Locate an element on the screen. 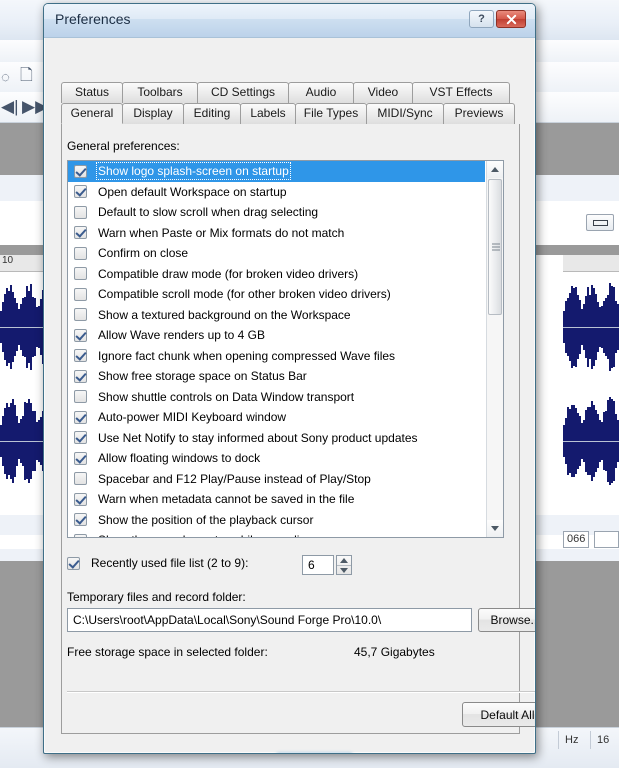 This screenshot has height=768, width=619. apply-button: Aplicar is located at coordinates (486, 753).